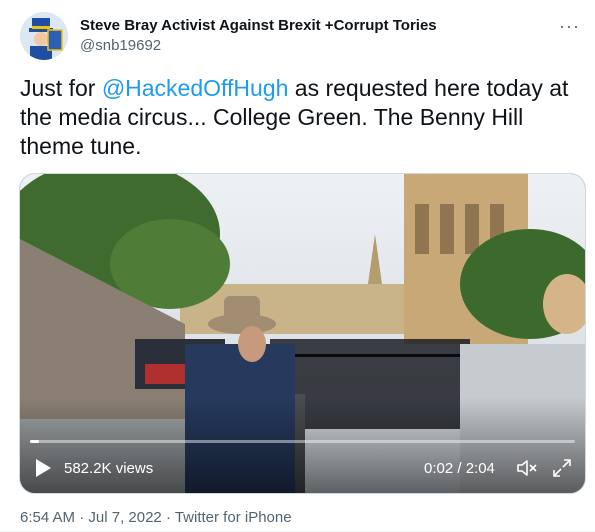 The image size is (595, 532). Describe the element at coordinates (44, 36) in the screenshot. I see `avatar` at that location.